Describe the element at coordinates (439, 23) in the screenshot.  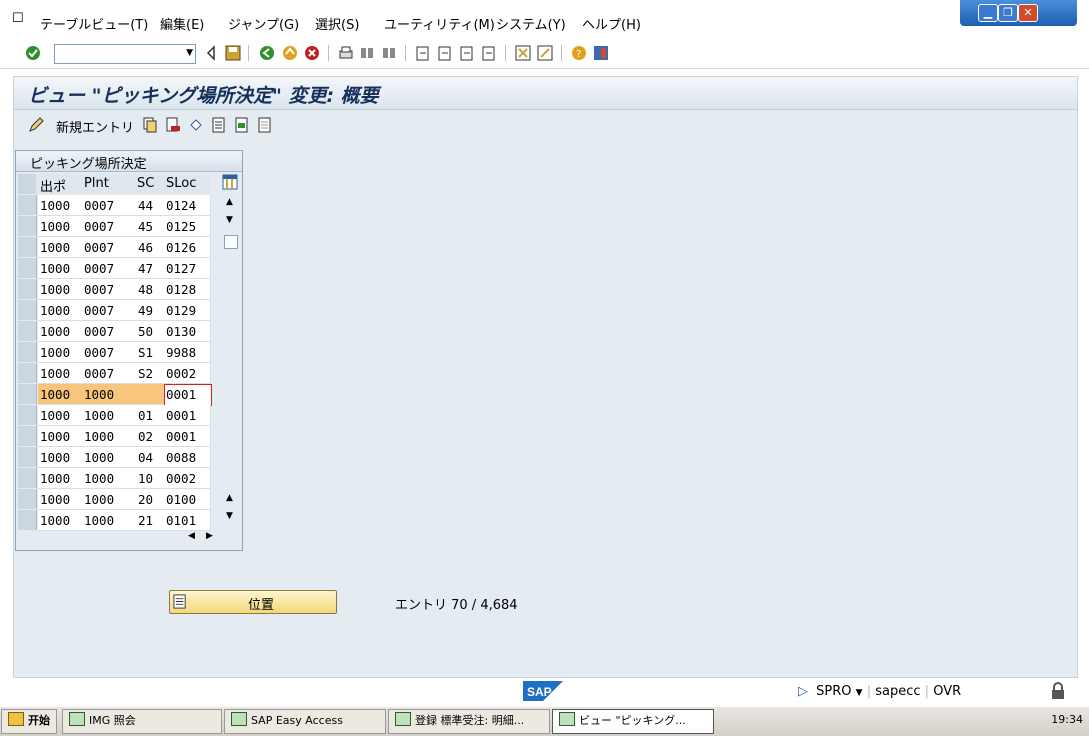
I see `menu-utilities: ユーティリティ(M)` at that location.